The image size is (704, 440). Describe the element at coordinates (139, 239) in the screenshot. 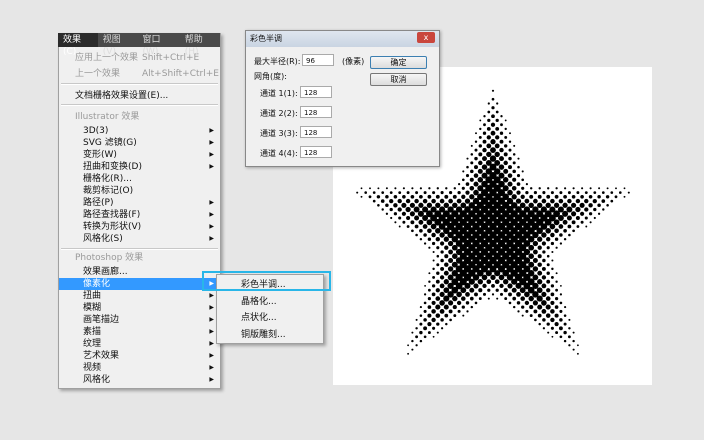

I see `menu-item: 风格化(S) ▶` at that location.